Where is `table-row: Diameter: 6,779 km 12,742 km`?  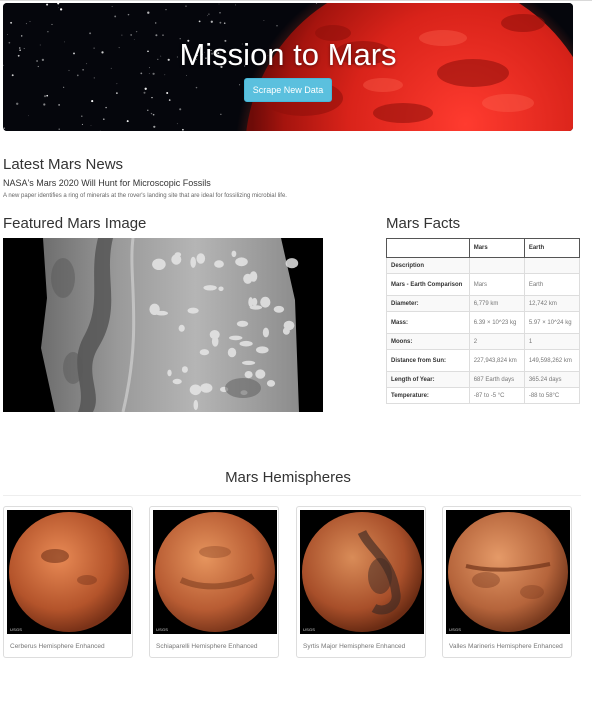
table-row: Diameter: 6,779 km 12,742 km is located at coordinates (483, 303).